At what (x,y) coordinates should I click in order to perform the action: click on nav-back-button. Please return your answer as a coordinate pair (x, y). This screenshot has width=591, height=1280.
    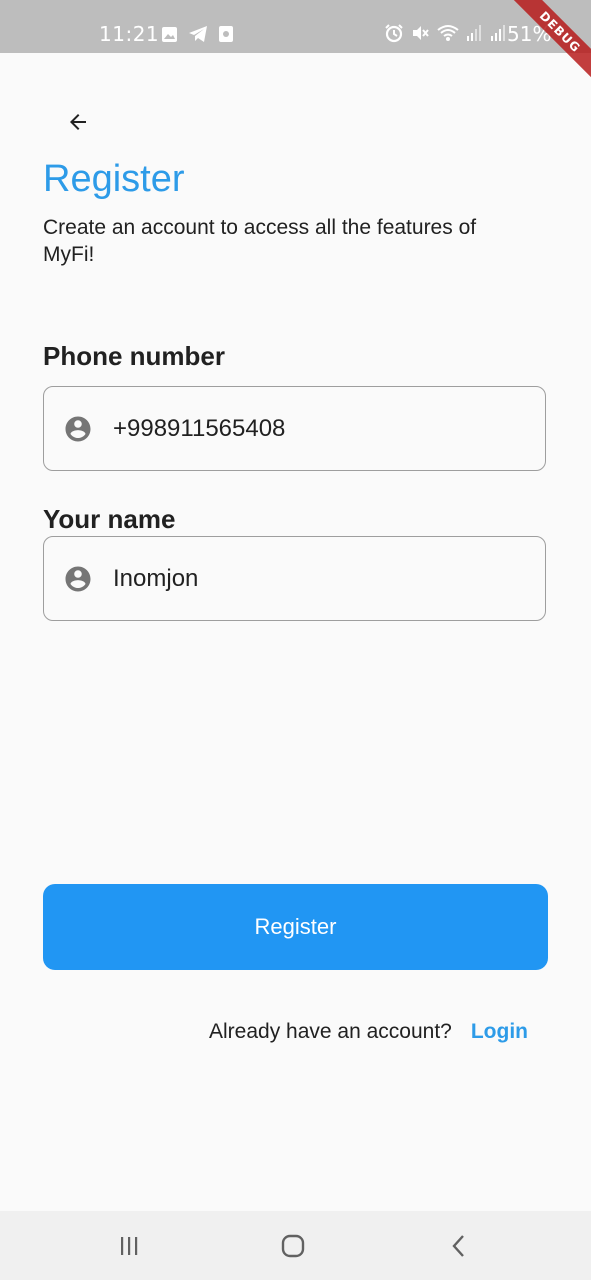
    Looking at the image, I should click on (459, 1246).